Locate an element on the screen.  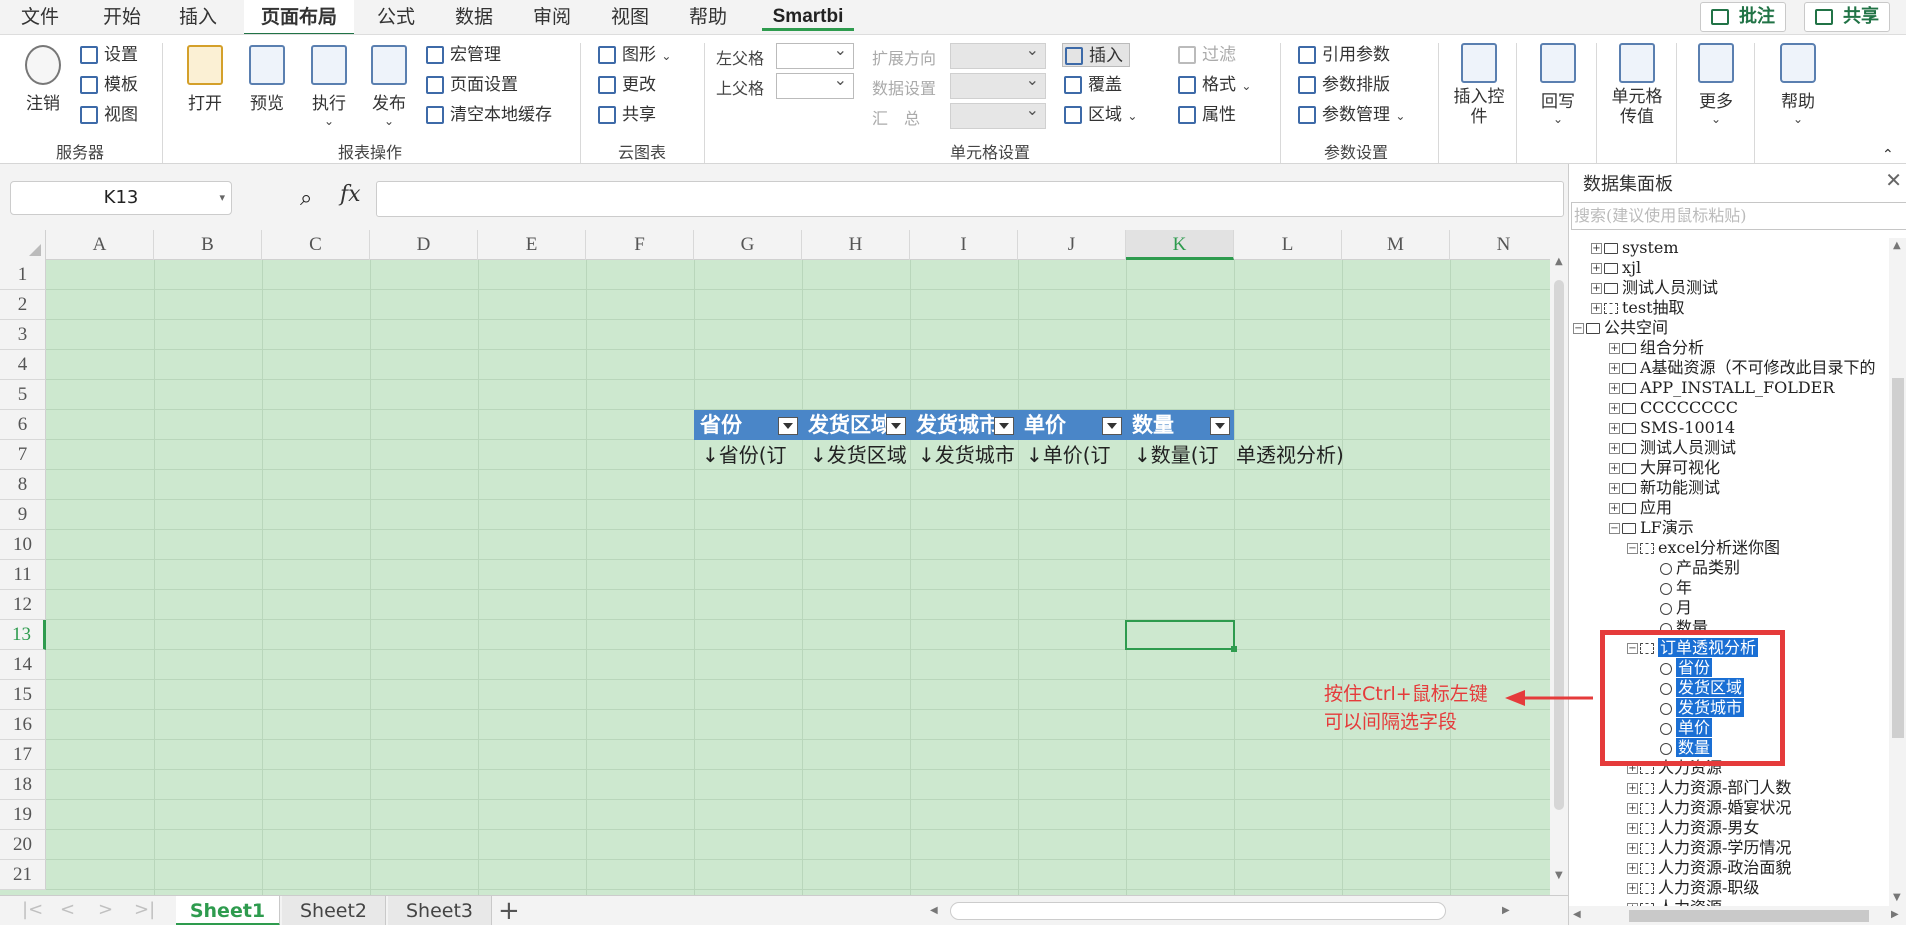
param-layout-button: 参数排版 is located at coordinates (1343, 85).